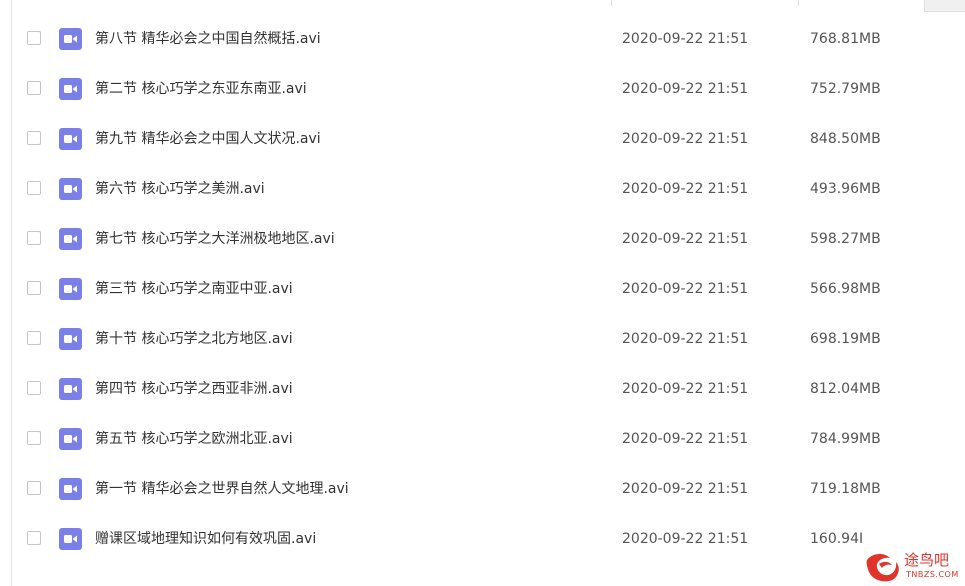 This screenshot has width=965, height=586. Describe the element at coordinates (215, 239) in the screenshot. I see `file-name: 第七节 核心巧学之大洋洲极地地区.avi` at that location.